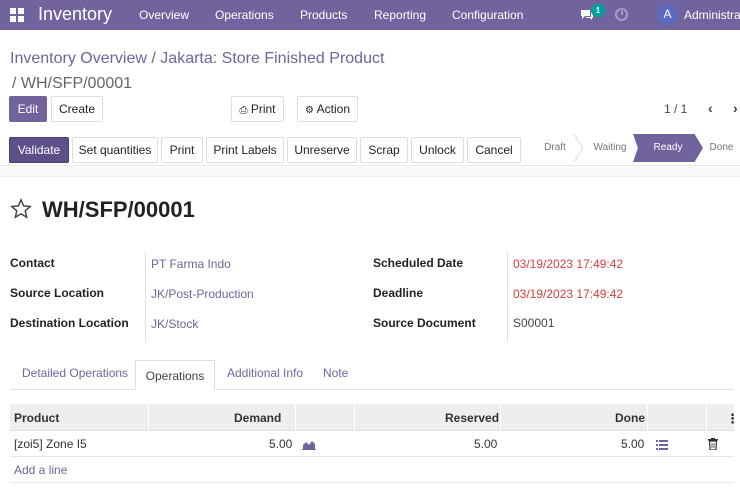 The height and width of the screenshot is (494, 740). I want to click on destination-location-value: JK/Stock, so click(174, 324).